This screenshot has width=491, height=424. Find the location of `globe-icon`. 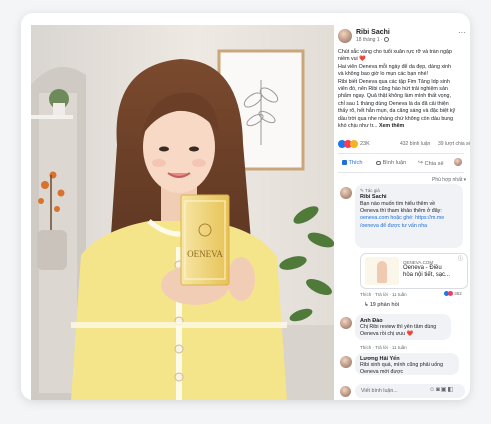

globe-icon is located at coordinates (387, 40).